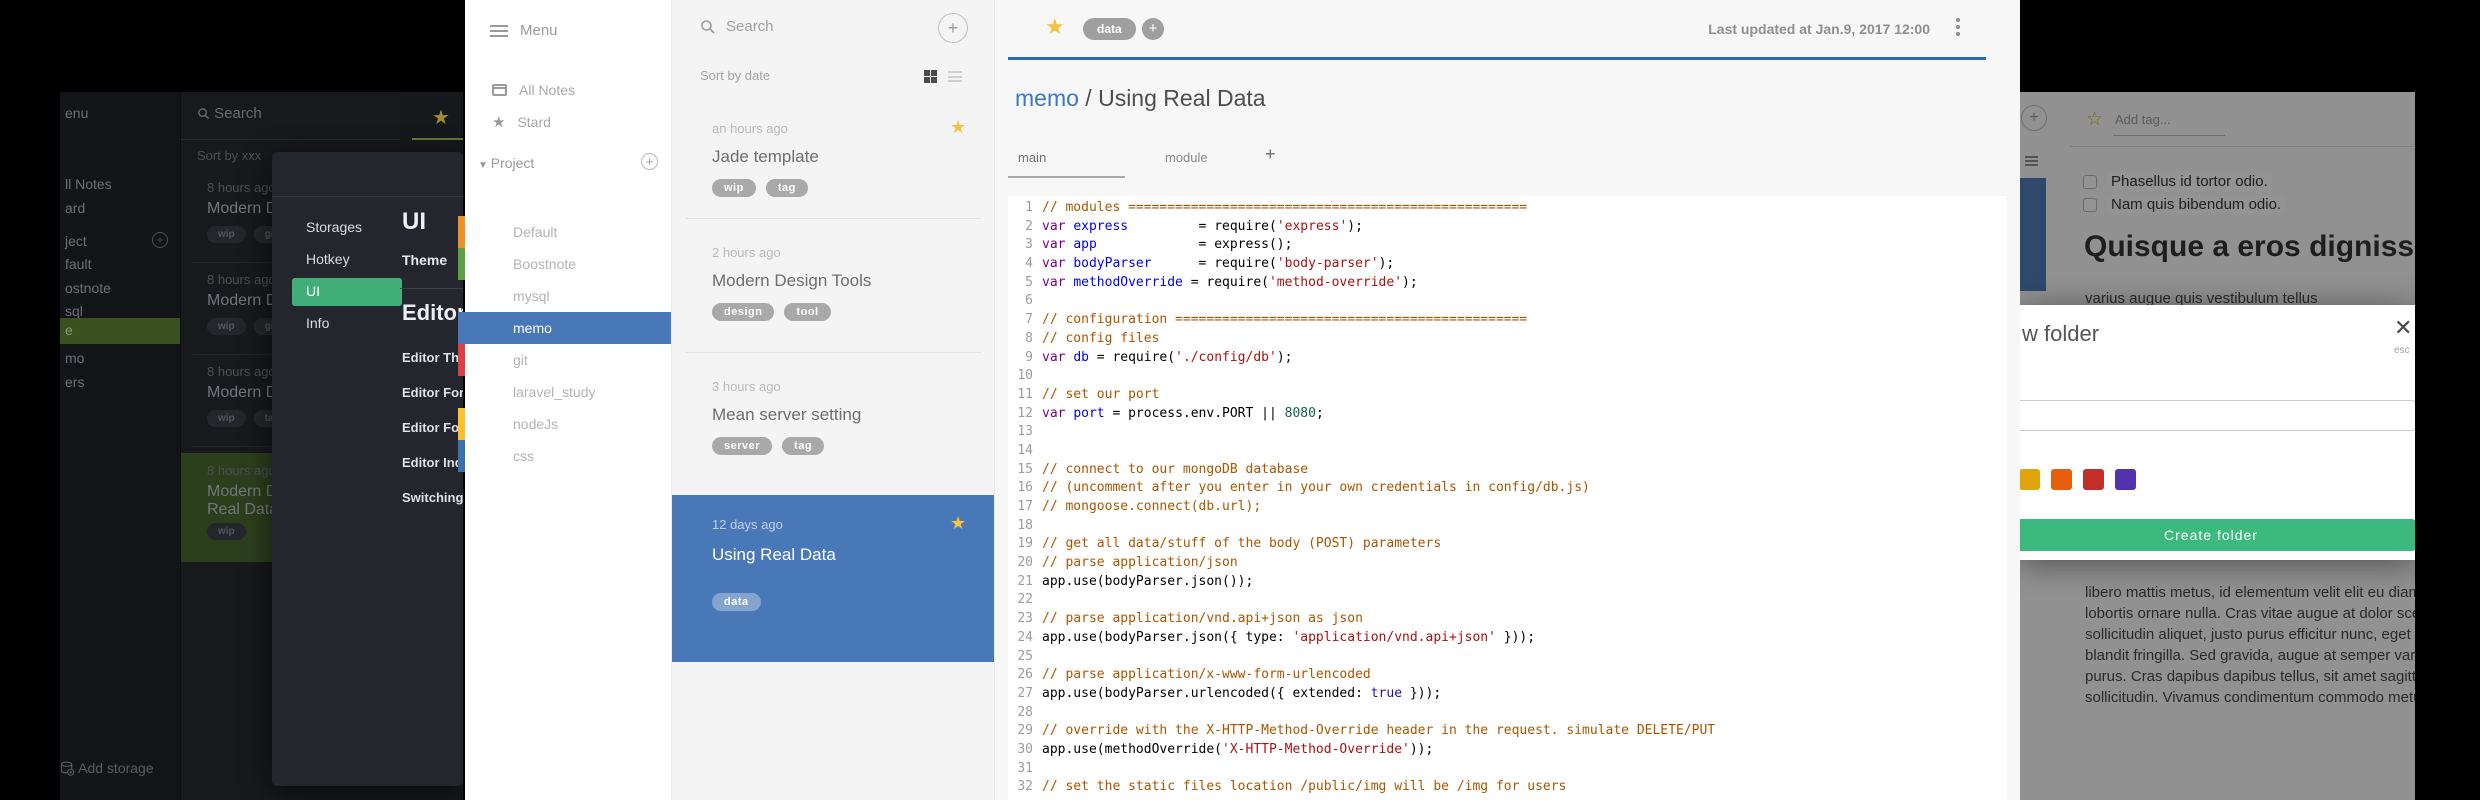  Describe the element at coordinates (347, 260) in the screenshot. I see `settings-tab-hotkey: Hotkey` at that location.